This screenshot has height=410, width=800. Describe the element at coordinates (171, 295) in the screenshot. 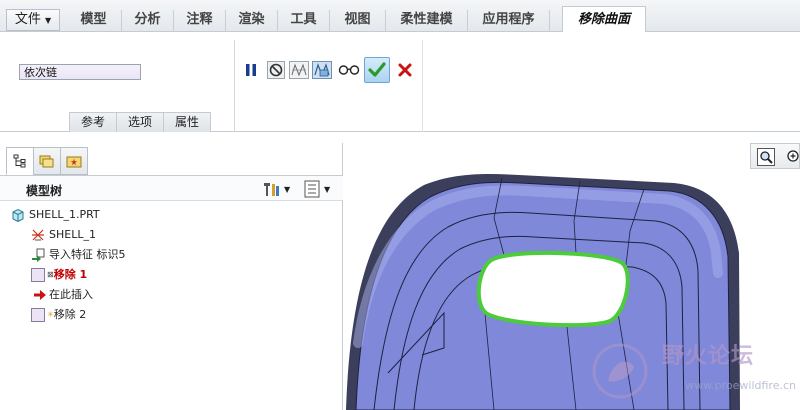

I see `tree-item-insert-here: 在此插入` at that location.